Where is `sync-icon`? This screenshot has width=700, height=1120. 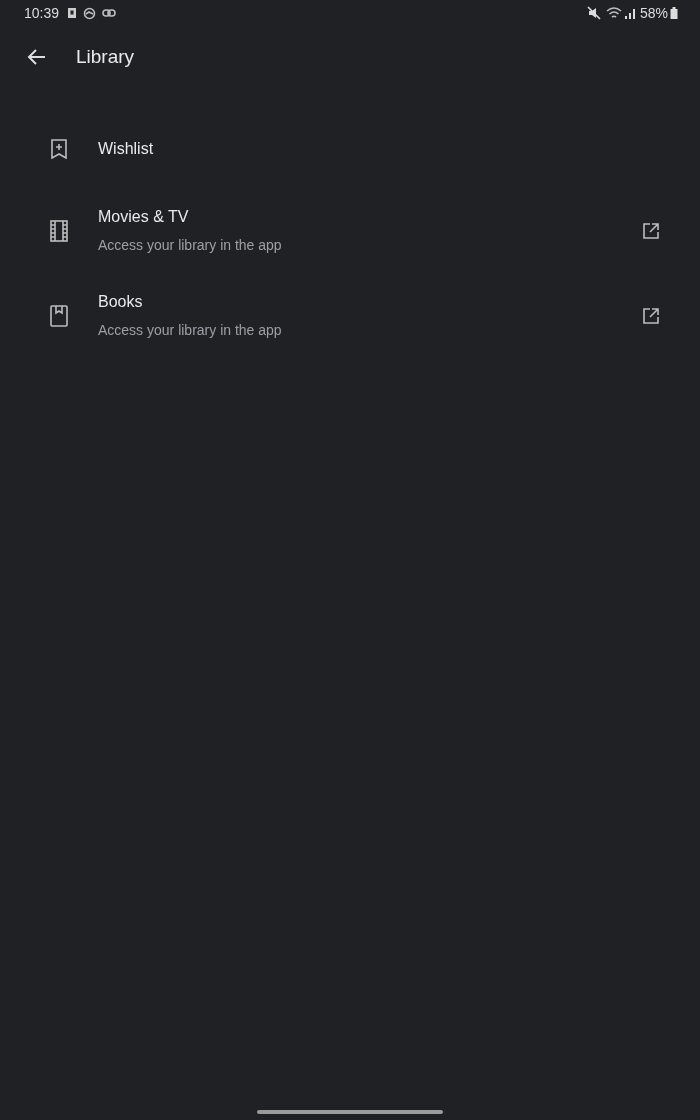 sync-icon is located at coordinates (90, 13).